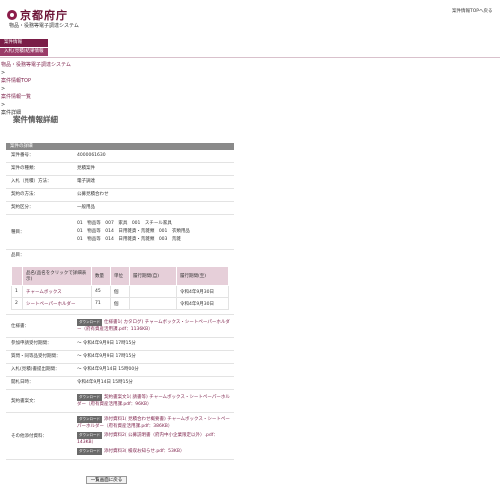  Describe the element at coordinates (31, 181) in the screenshot. I see `field-label: 入札（見積）方法：` at that location.